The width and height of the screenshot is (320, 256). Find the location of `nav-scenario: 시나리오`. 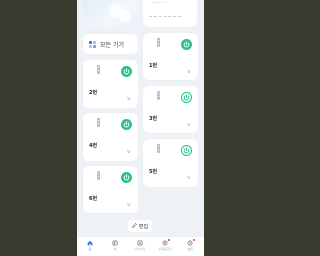

nav-scenario: 시나리오 is located at coordinates (140, 245).